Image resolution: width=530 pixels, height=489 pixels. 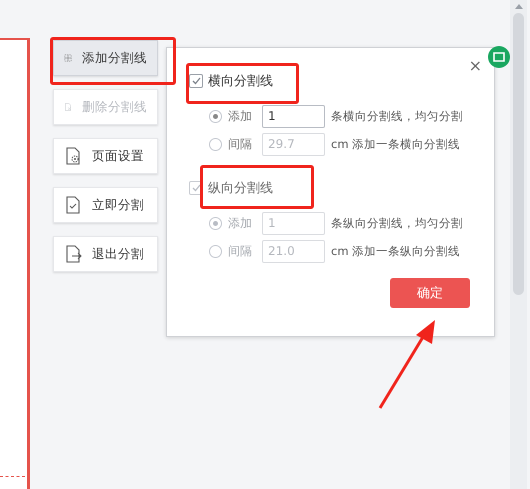 What do you see at coordinates (395, 251) in the screenshot?
I see `option-description: cm 添加一条纵向分割线` at bounding box center [395, 251].